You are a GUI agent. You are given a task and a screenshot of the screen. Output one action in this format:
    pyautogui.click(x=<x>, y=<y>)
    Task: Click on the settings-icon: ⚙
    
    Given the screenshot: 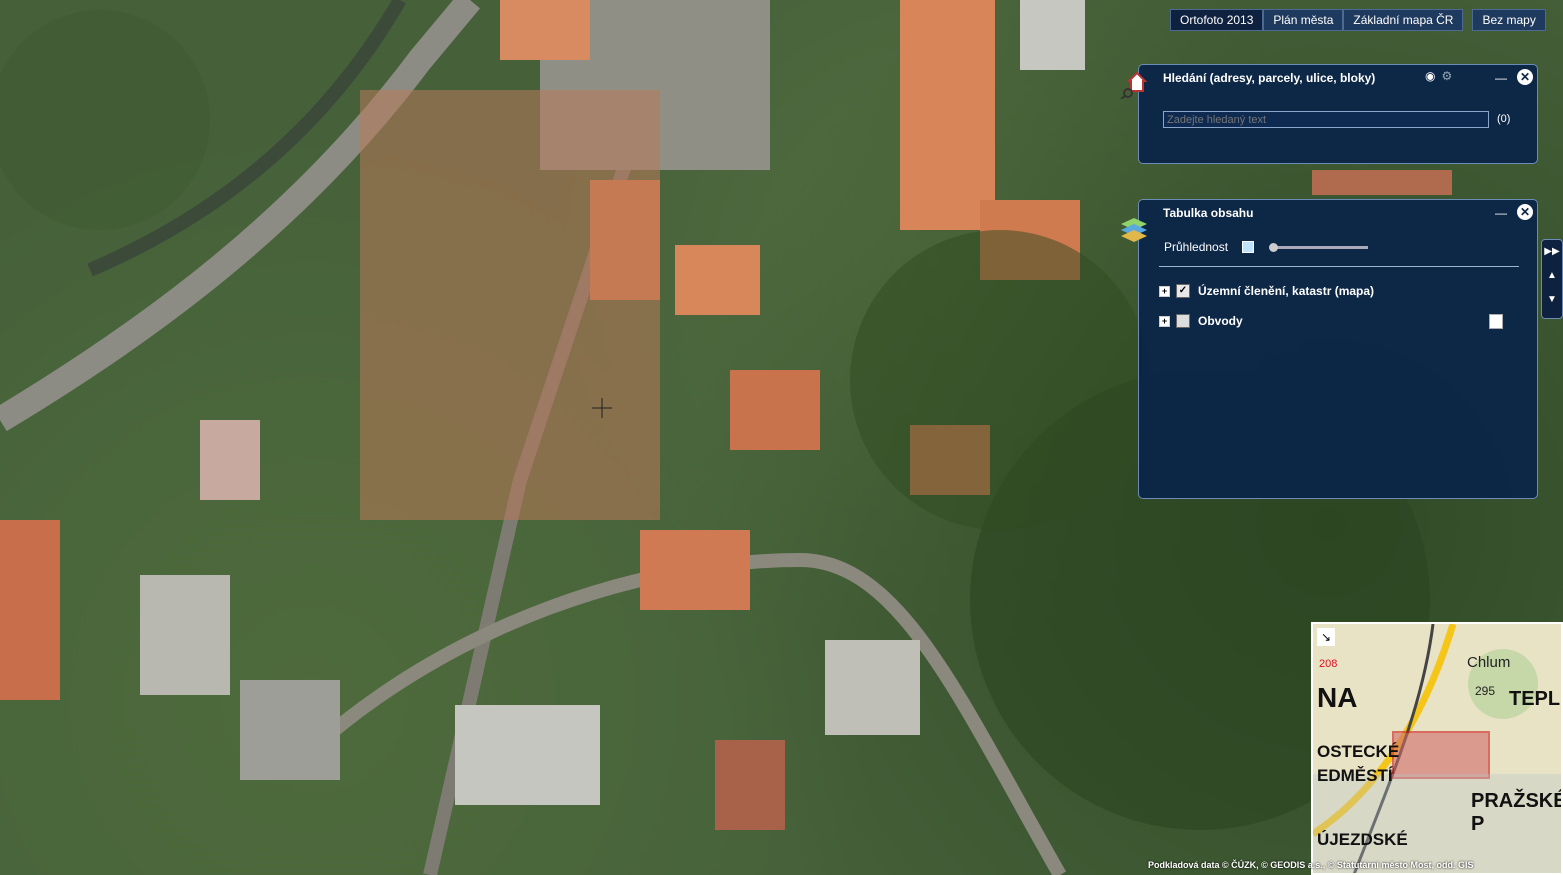 What is the action you would take?
    pyautogui.click(x=1446, y=76)
    